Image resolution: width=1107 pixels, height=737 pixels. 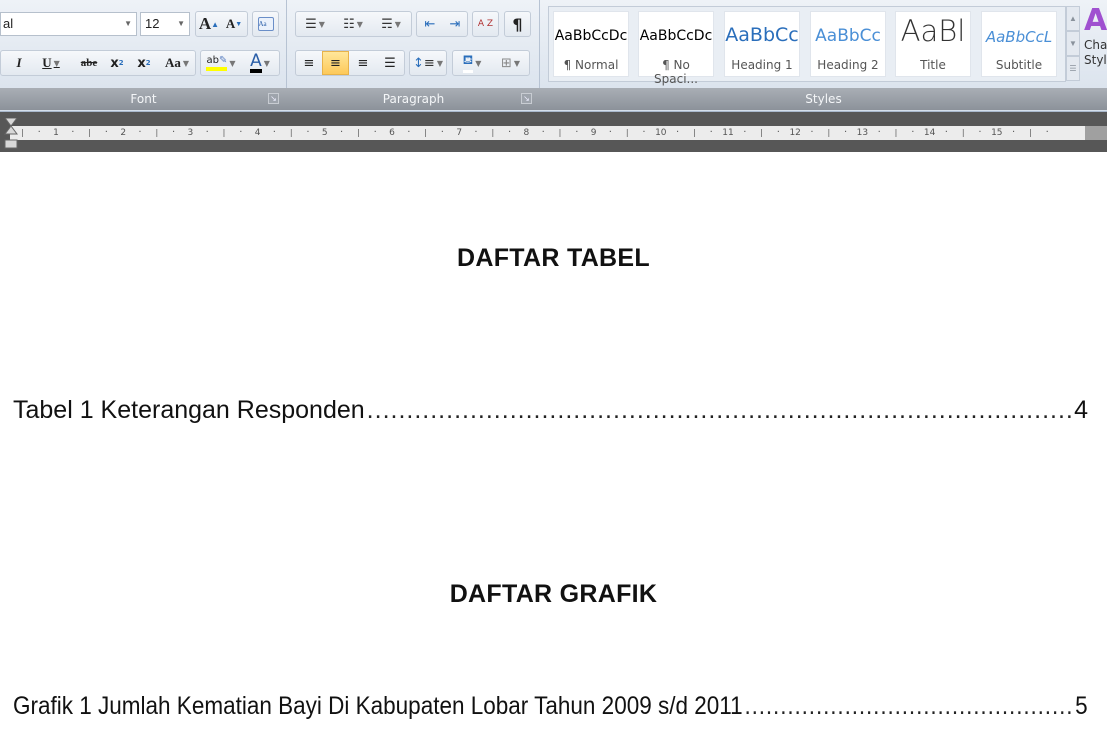 What do you see at coordinates (661, 133) in the screenshot?
I see `ruler-tick-label: 10` at bounding box center [661, 133].